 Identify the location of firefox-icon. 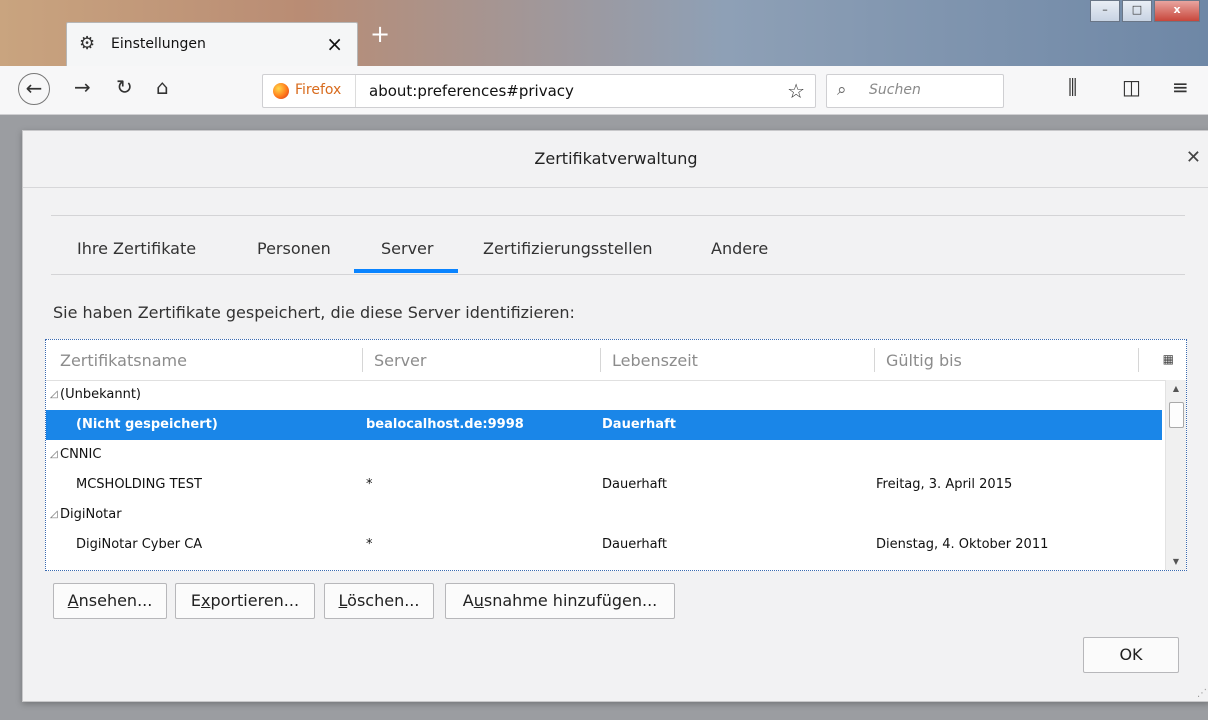
(281, 91).